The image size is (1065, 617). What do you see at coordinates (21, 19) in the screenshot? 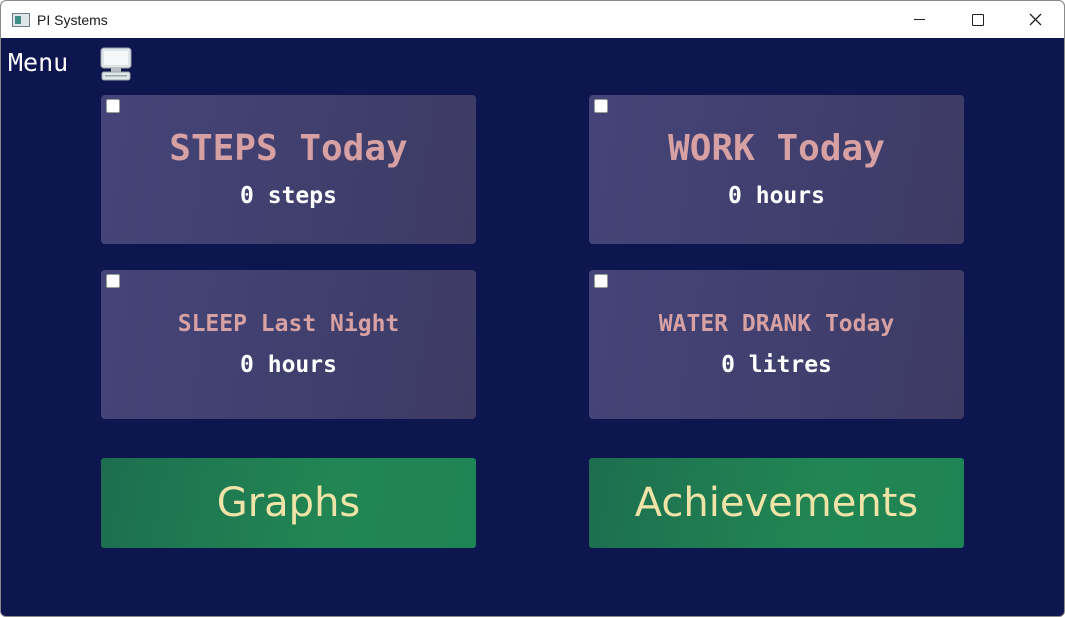
I see `app-icon` at bounding box center [21, 19].